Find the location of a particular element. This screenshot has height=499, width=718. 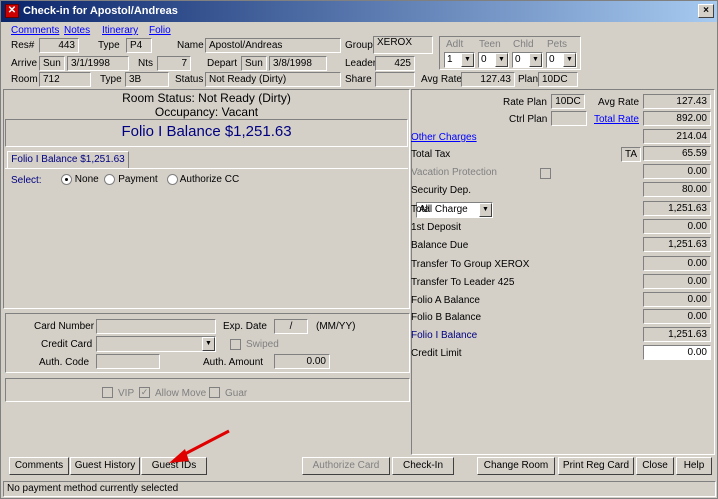

comments-button: Comments is located at coordinates (39, 466).